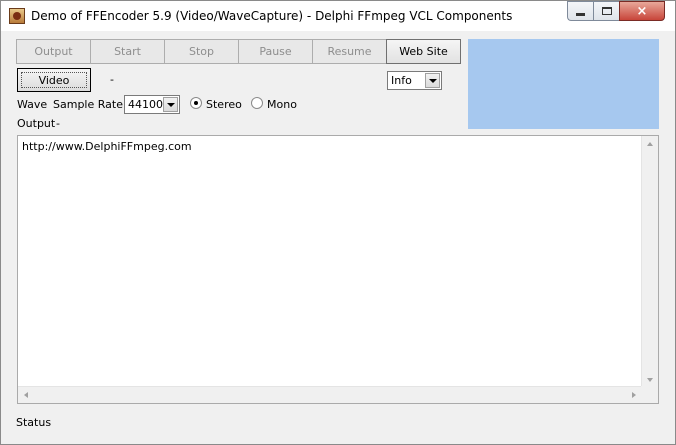 Image resolution: width=676 pixels, height=445 pixels. Describe the element at coordinates (107, 146) in the screenshot. I see `memo-text: http://www.DelphiFFmpeg.com` at that location.